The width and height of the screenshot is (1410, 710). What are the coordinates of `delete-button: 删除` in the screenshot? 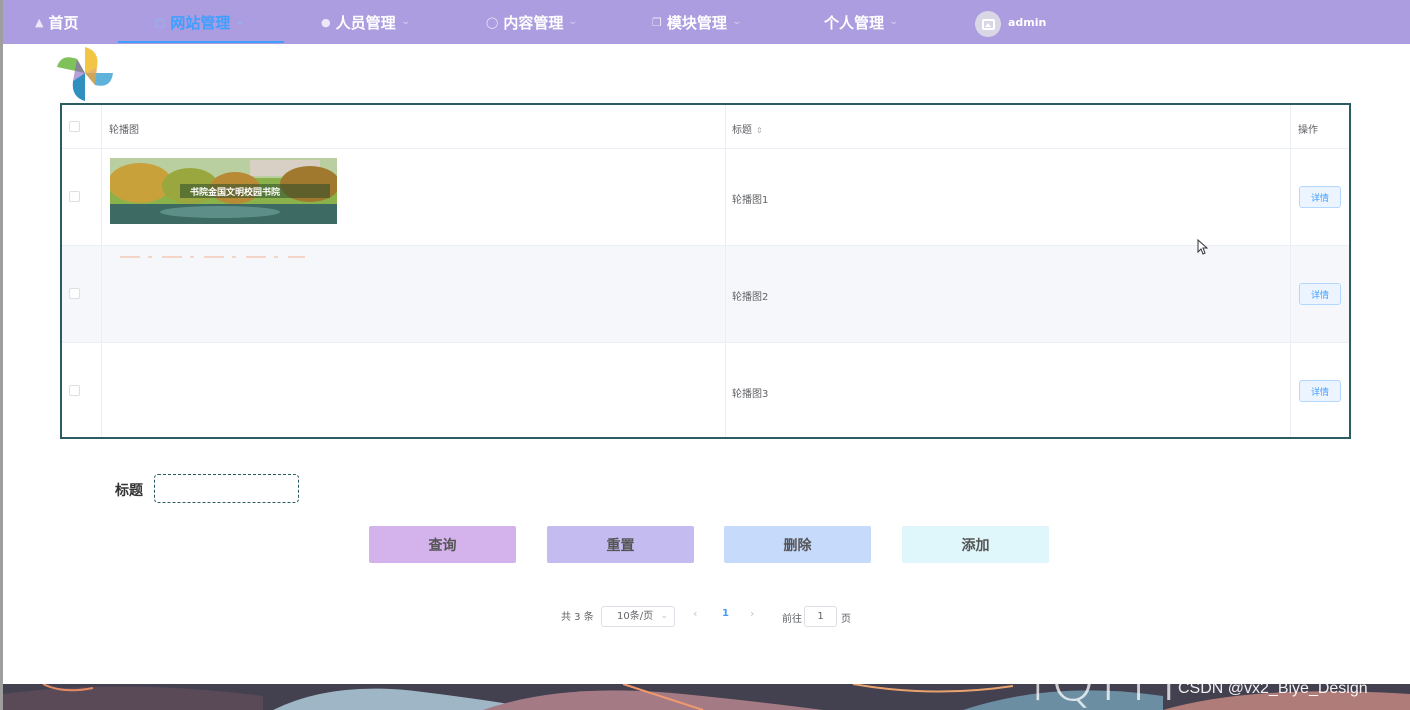 It's located at (797, 544).